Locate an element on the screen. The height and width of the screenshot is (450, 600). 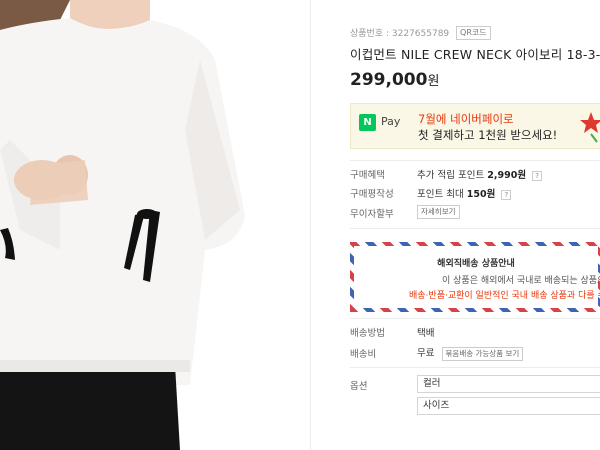
benefit-text-0: 추가 적립 포인트 is located at coordinates (451, 175).